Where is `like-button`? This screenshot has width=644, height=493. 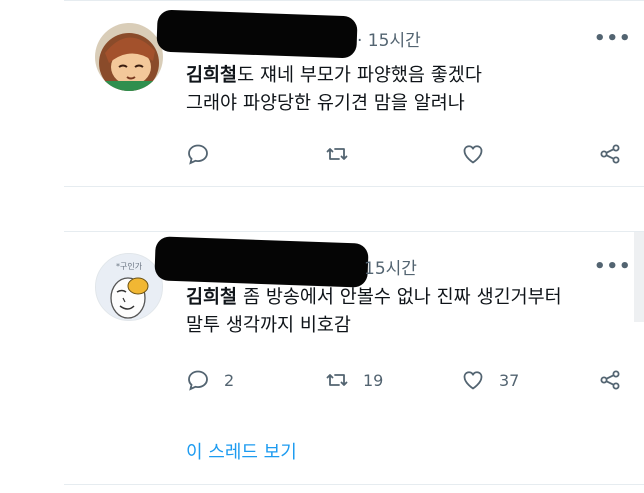 like-button is located at coordinates (473, 154).